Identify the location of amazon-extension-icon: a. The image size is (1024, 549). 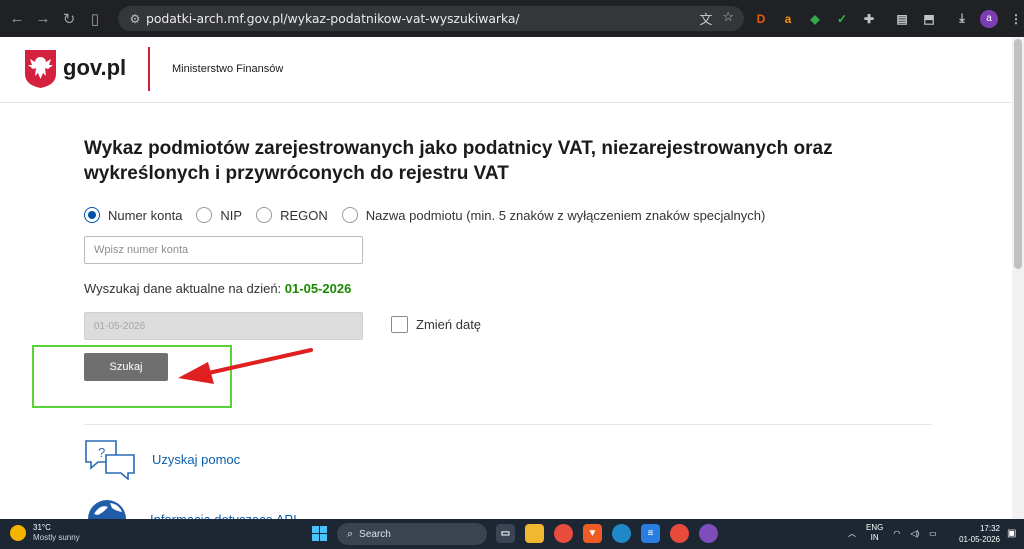
(788, 19).